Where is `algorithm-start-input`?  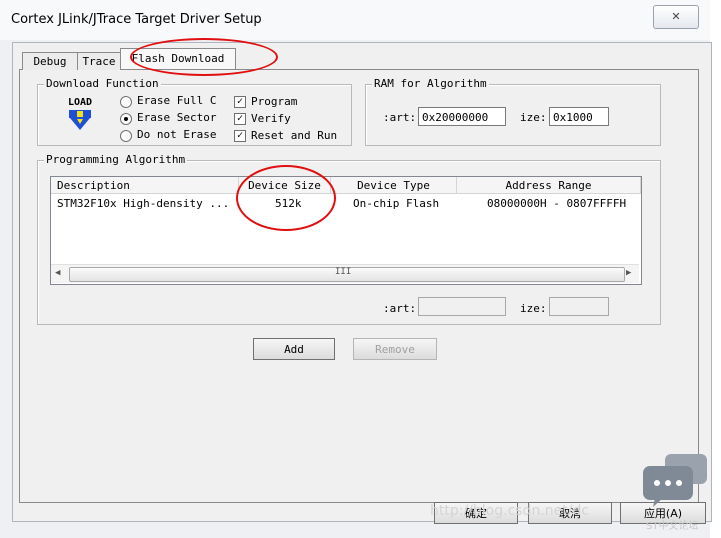 algorithm-start-input is located at coordinates (462, 306).